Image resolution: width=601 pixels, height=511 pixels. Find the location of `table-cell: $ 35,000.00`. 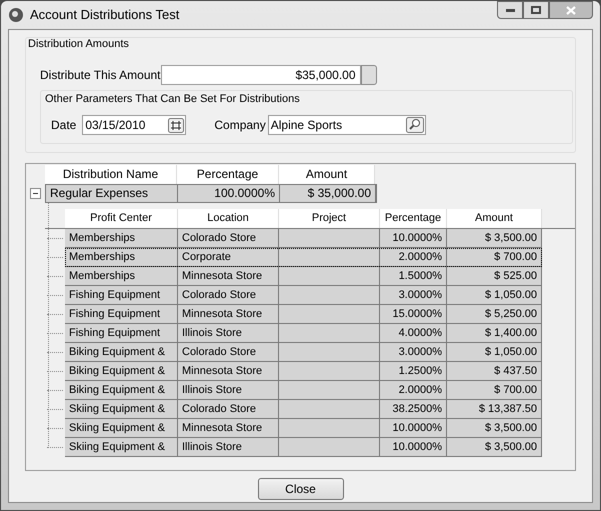

table-cell: $ 35,000.00 is located at coordinates (339, 193).